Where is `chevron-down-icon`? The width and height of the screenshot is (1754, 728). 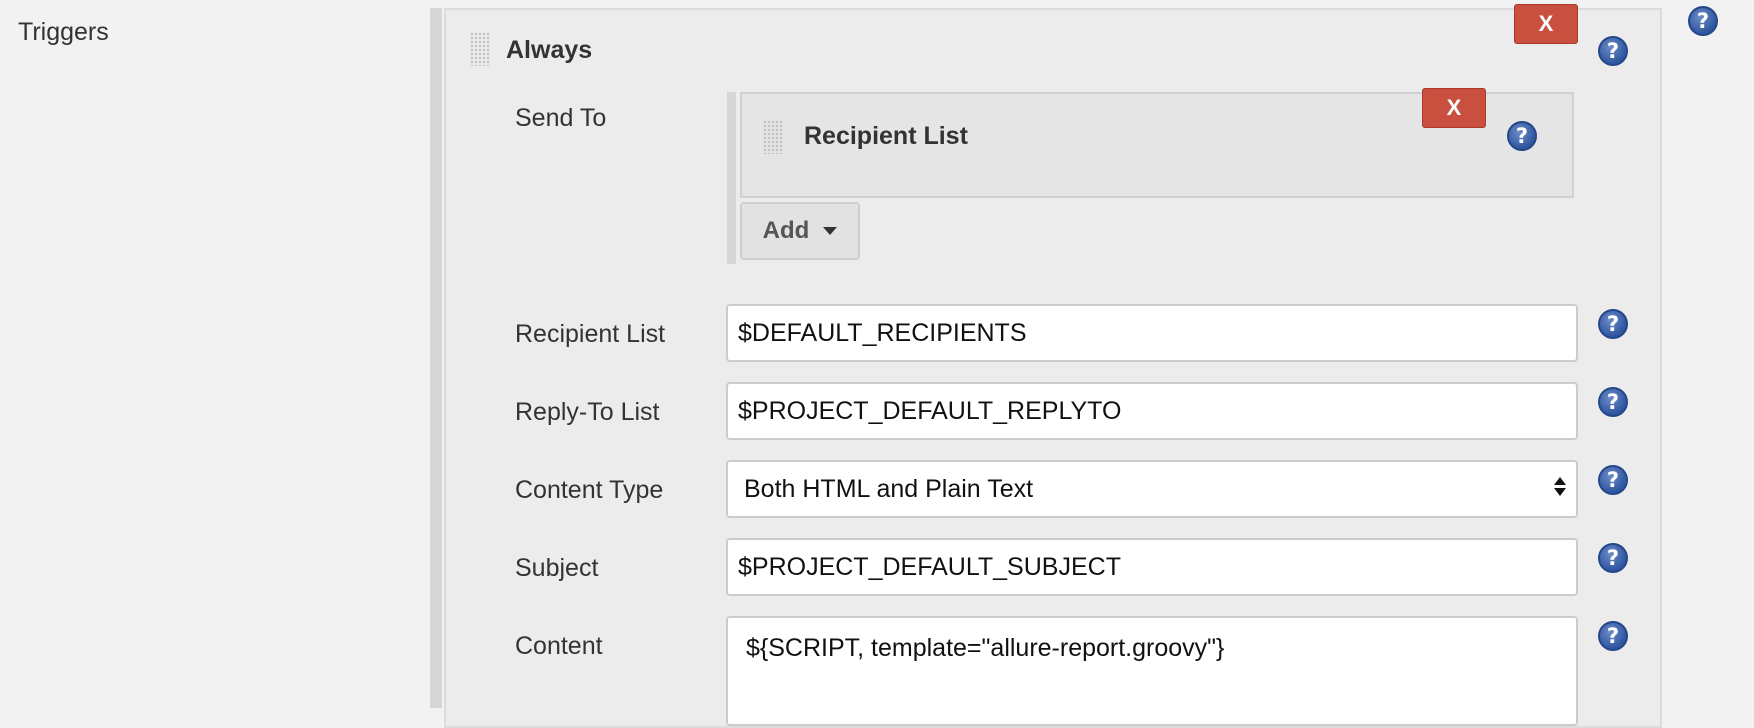 chevron-down-icon is located at coordinates (830, 231).